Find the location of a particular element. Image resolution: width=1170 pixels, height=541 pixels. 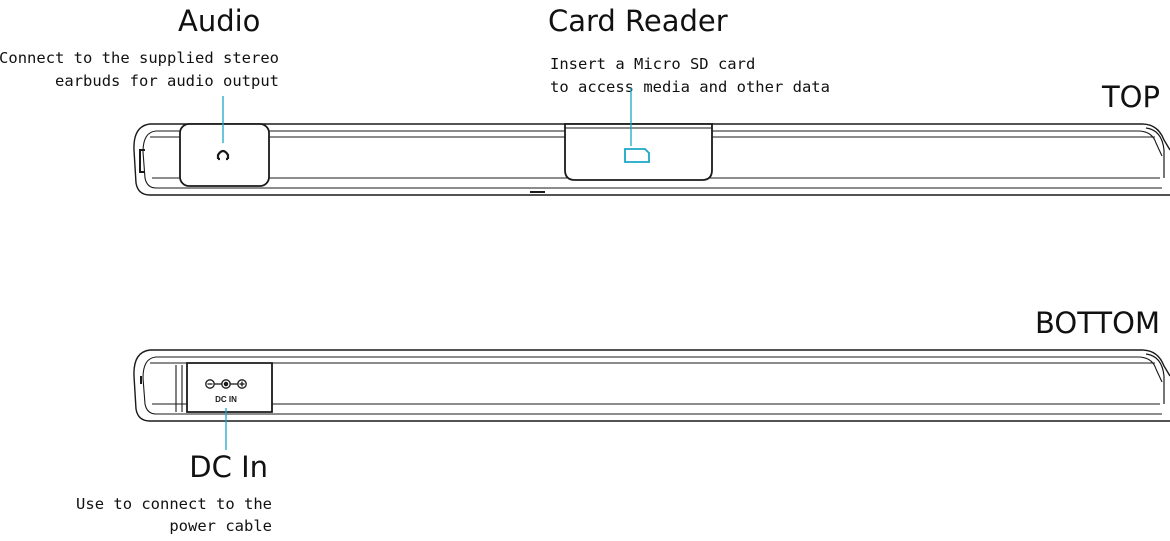

audio-port is located at coordinates (224, 155).